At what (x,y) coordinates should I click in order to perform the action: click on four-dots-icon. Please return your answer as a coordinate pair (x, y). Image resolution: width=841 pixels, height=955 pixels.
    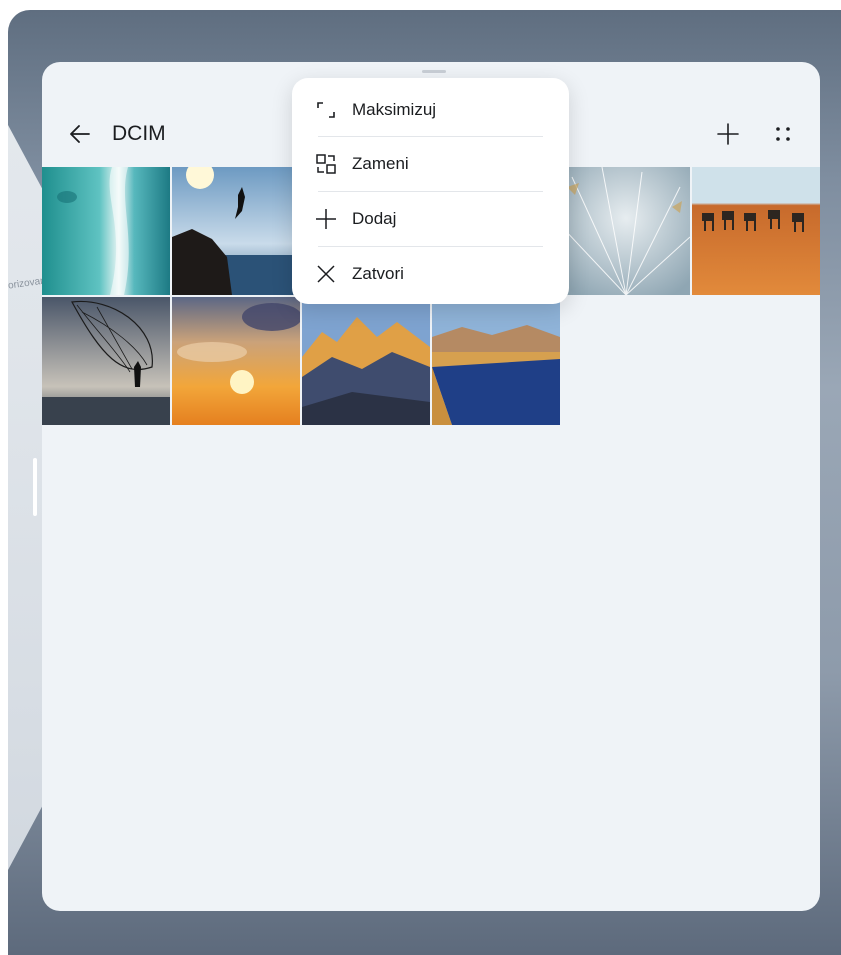
    Looking at the image, I should click on (783, 134).